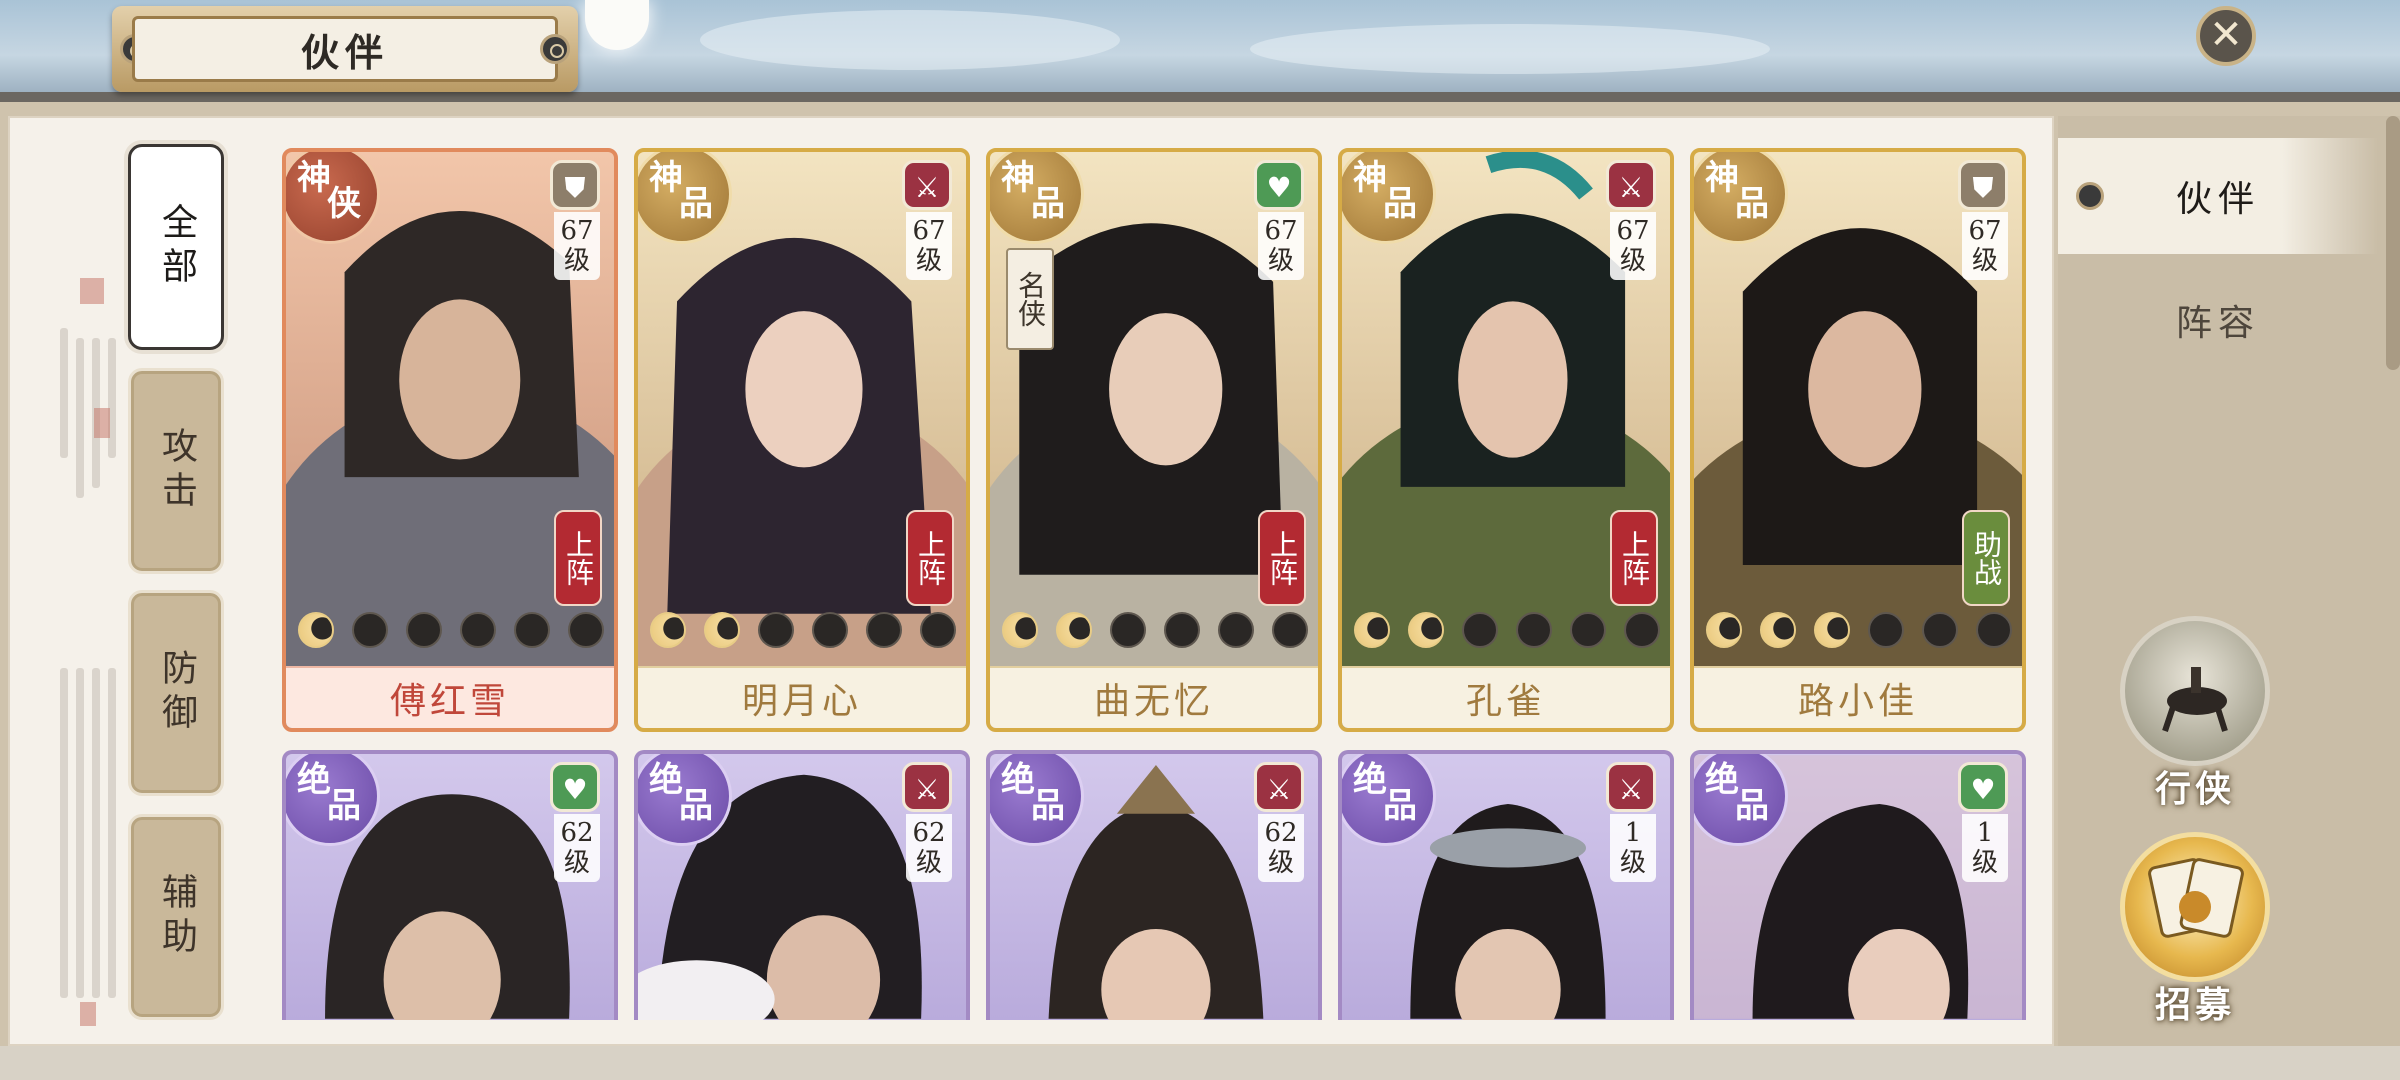 This screenshot has height=1080, width=2400. I want to click on partner-card: 神侠 ⛊ 67 级 上阵 傅红雪, so click(450, 440).